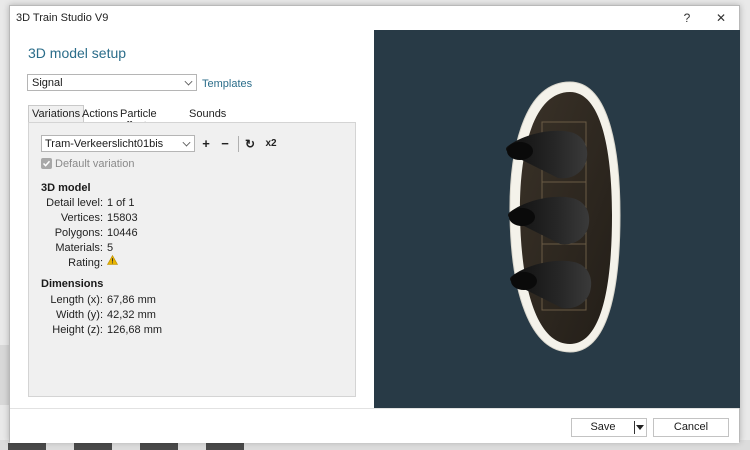 This screenshot has height=450, width=750. I want to click on add-variation-button: +, so click(206, 144).